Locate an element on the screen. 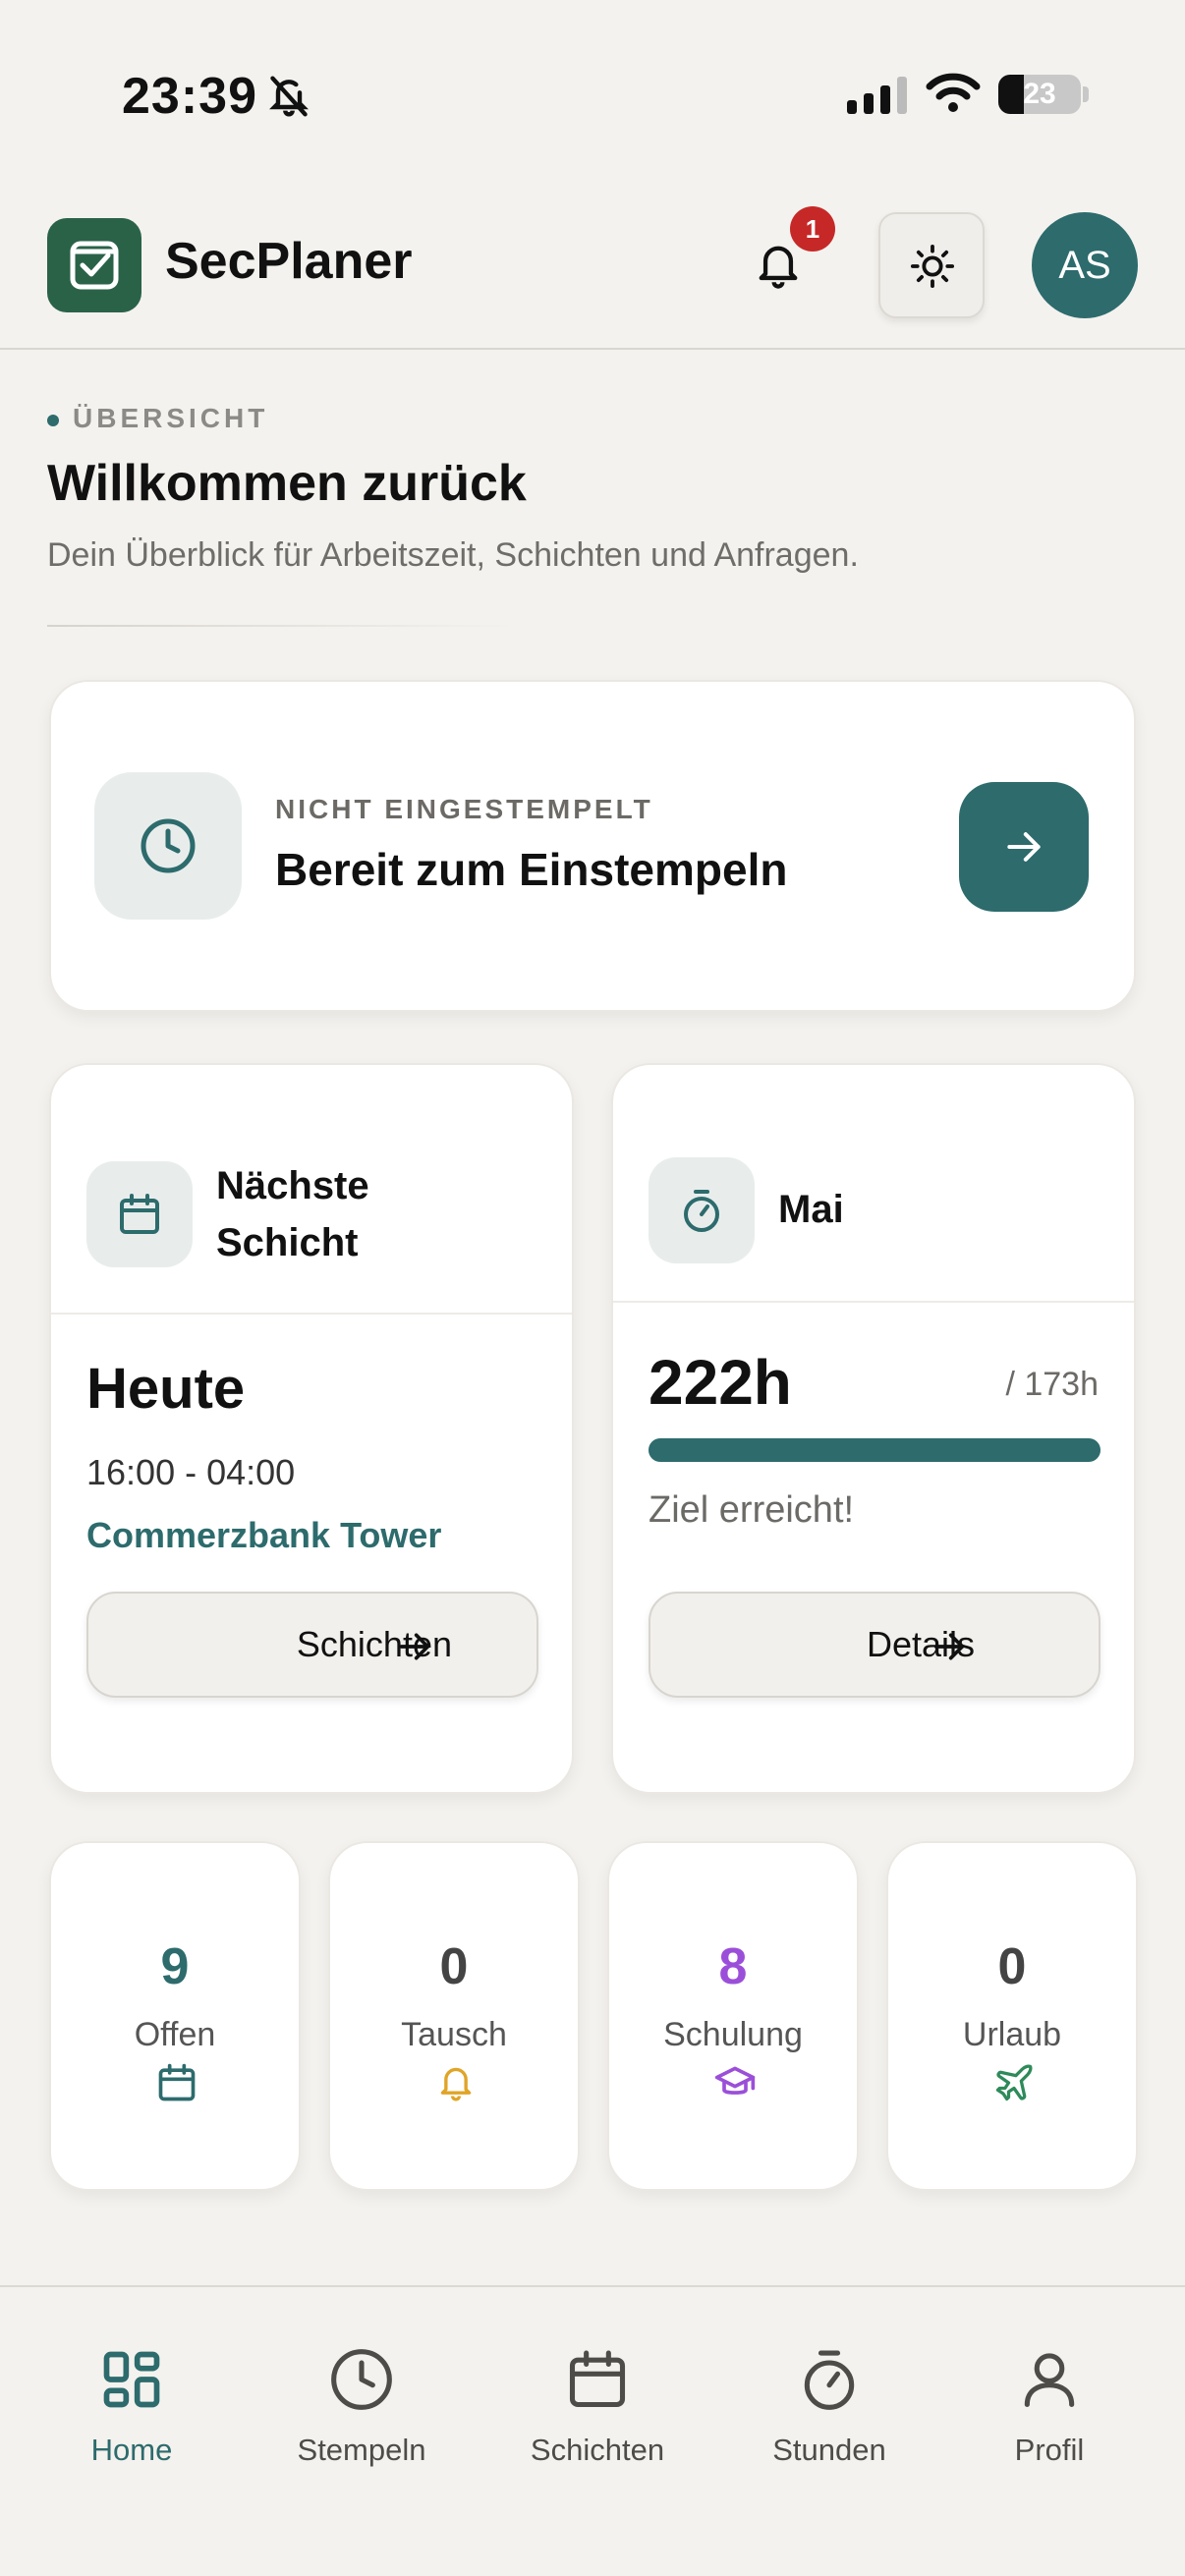  clock-in-button is located at coordinates (1024, 847).